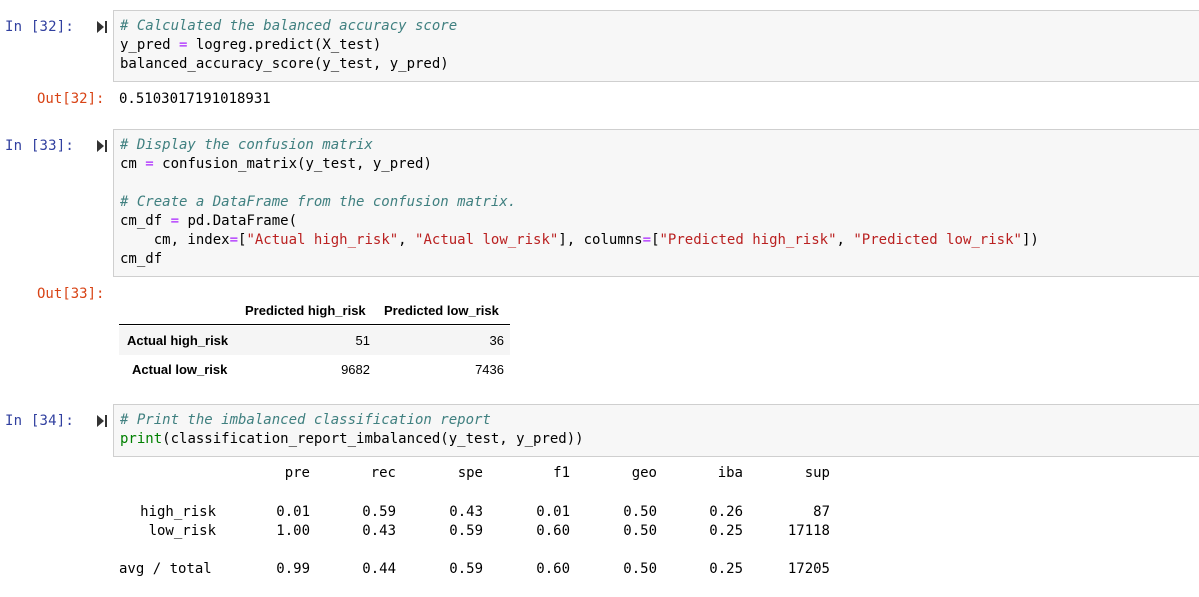 The height and width of the screenshot is (597, 1199). I want to click on output-text-32: 0.5103017191018931, so click(195, 99).